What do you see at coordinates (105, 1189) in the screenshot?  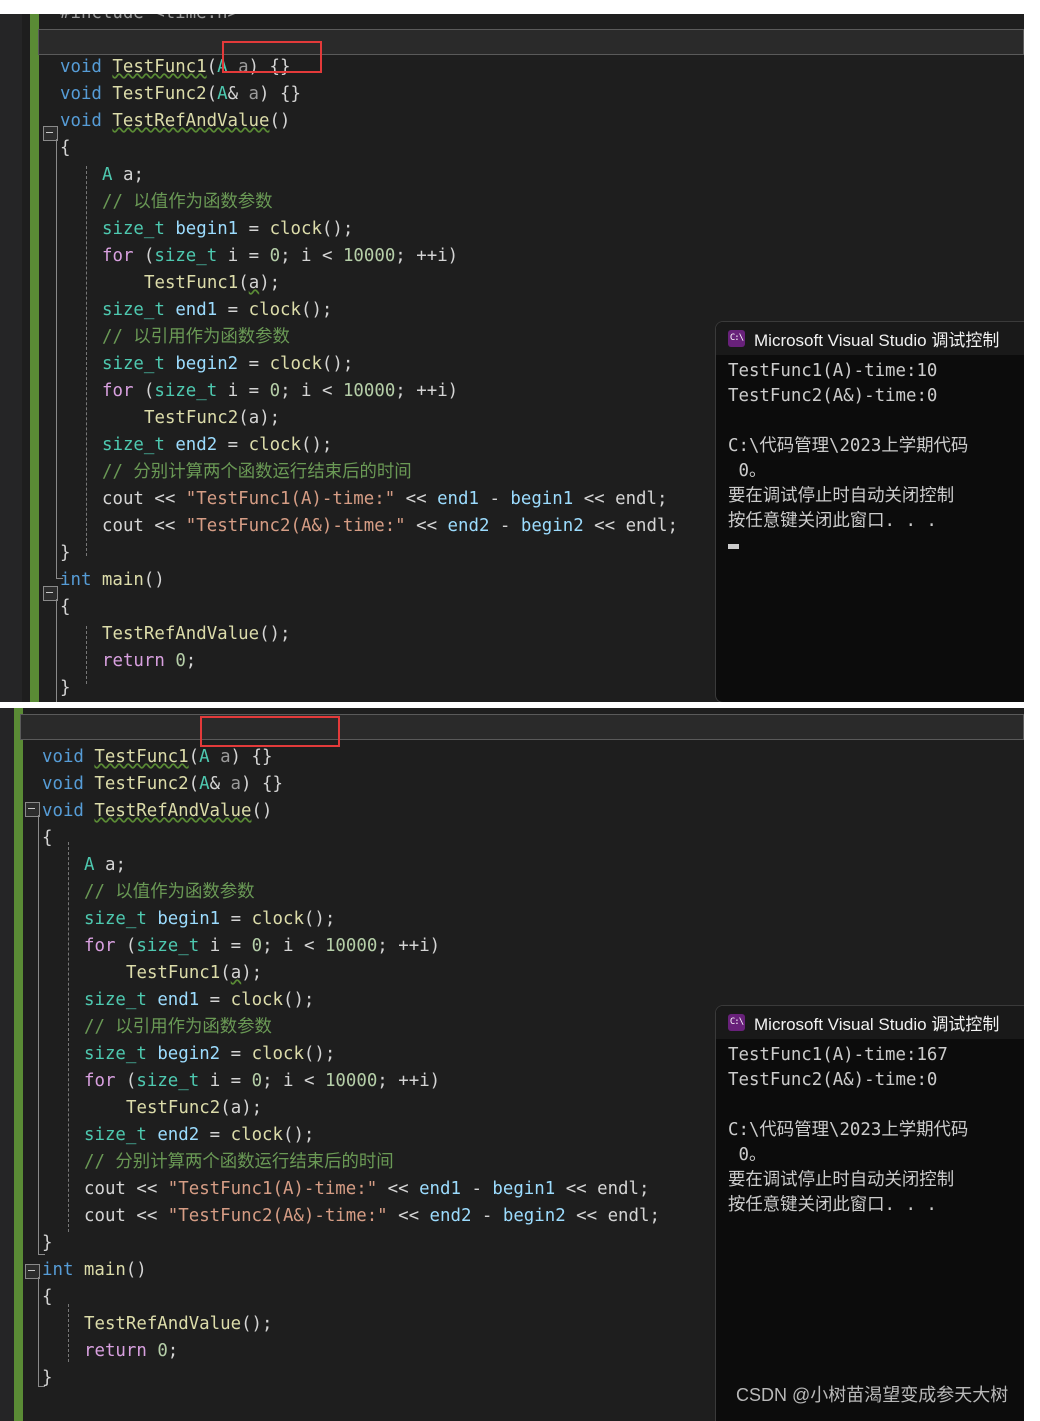 I see `code-token: cout` at bounding box center [105, 1189].